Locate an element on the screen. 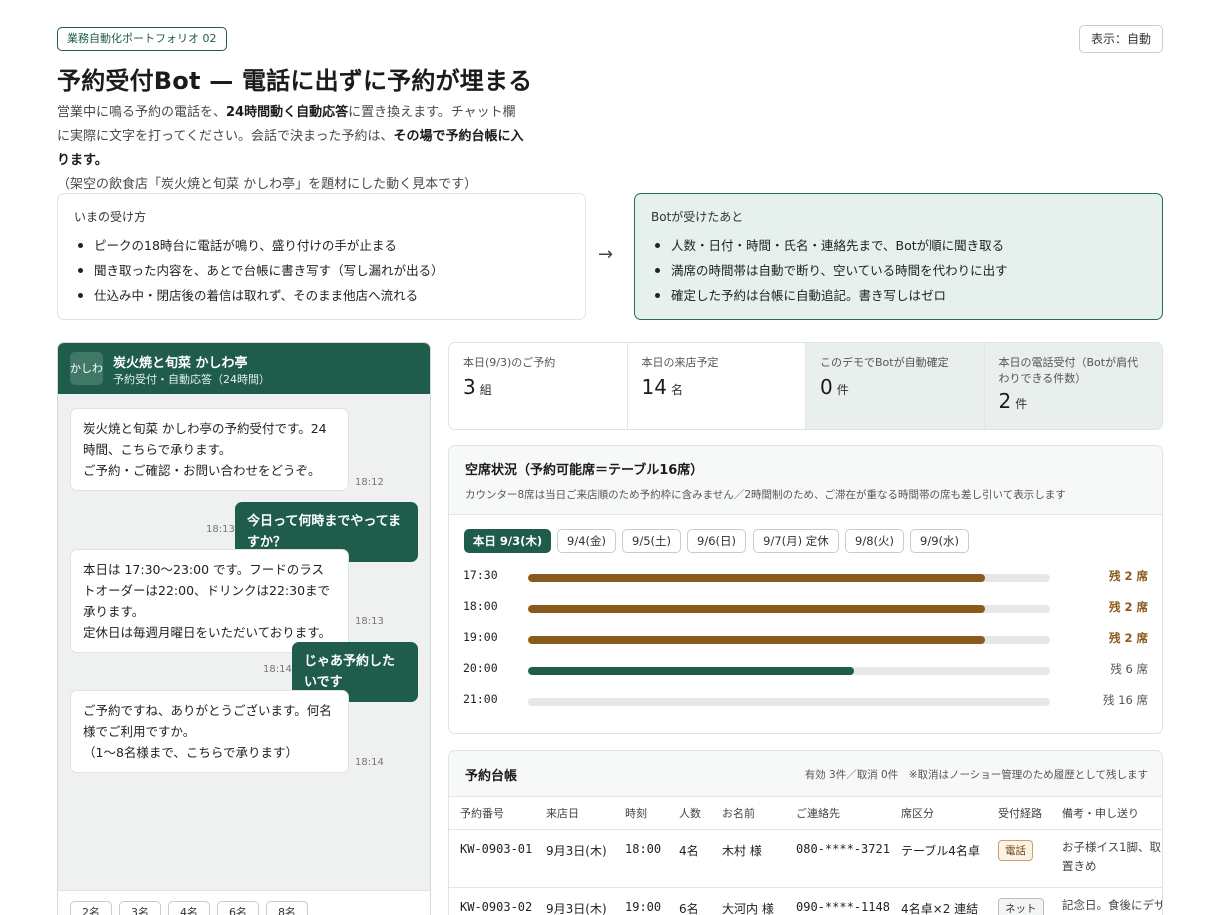 The height and width of the screenshot is (915, 1220). reservation-id: KW-0903-01 is located at coordinates (492, 858).